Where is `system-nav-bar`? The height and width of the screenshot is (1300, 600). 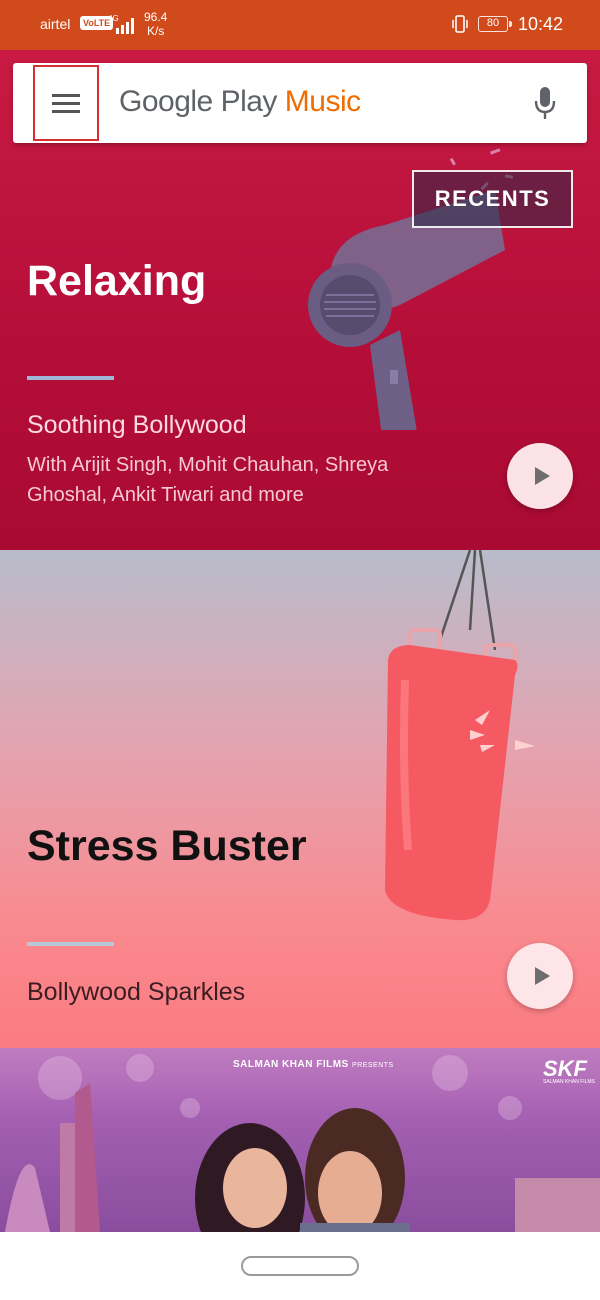
system-nav-bar is located at coordinates (300, 1266).